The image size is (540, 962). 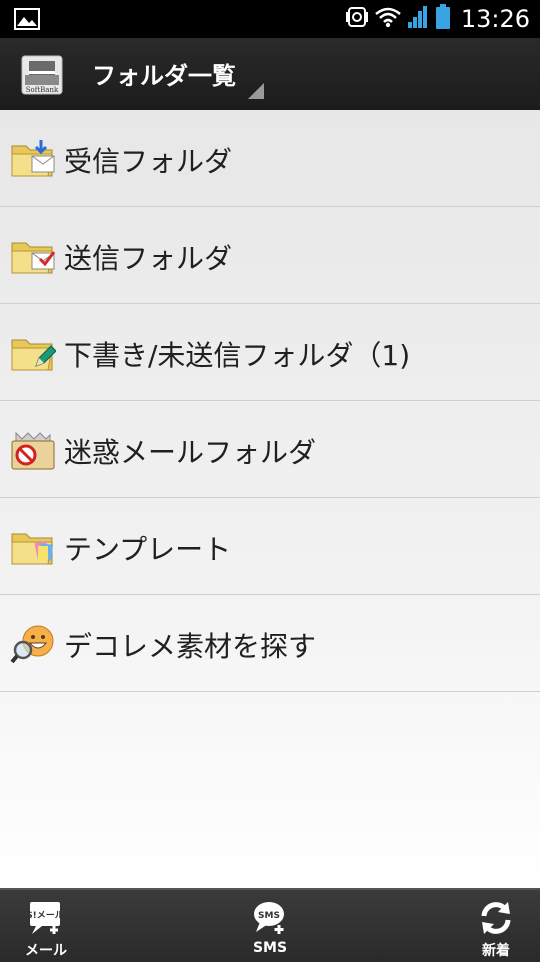 What do you see at coordinates (46, 951) in the screenshot?
I see `compose-mail-label: メール` at bounding box center [46, 951].